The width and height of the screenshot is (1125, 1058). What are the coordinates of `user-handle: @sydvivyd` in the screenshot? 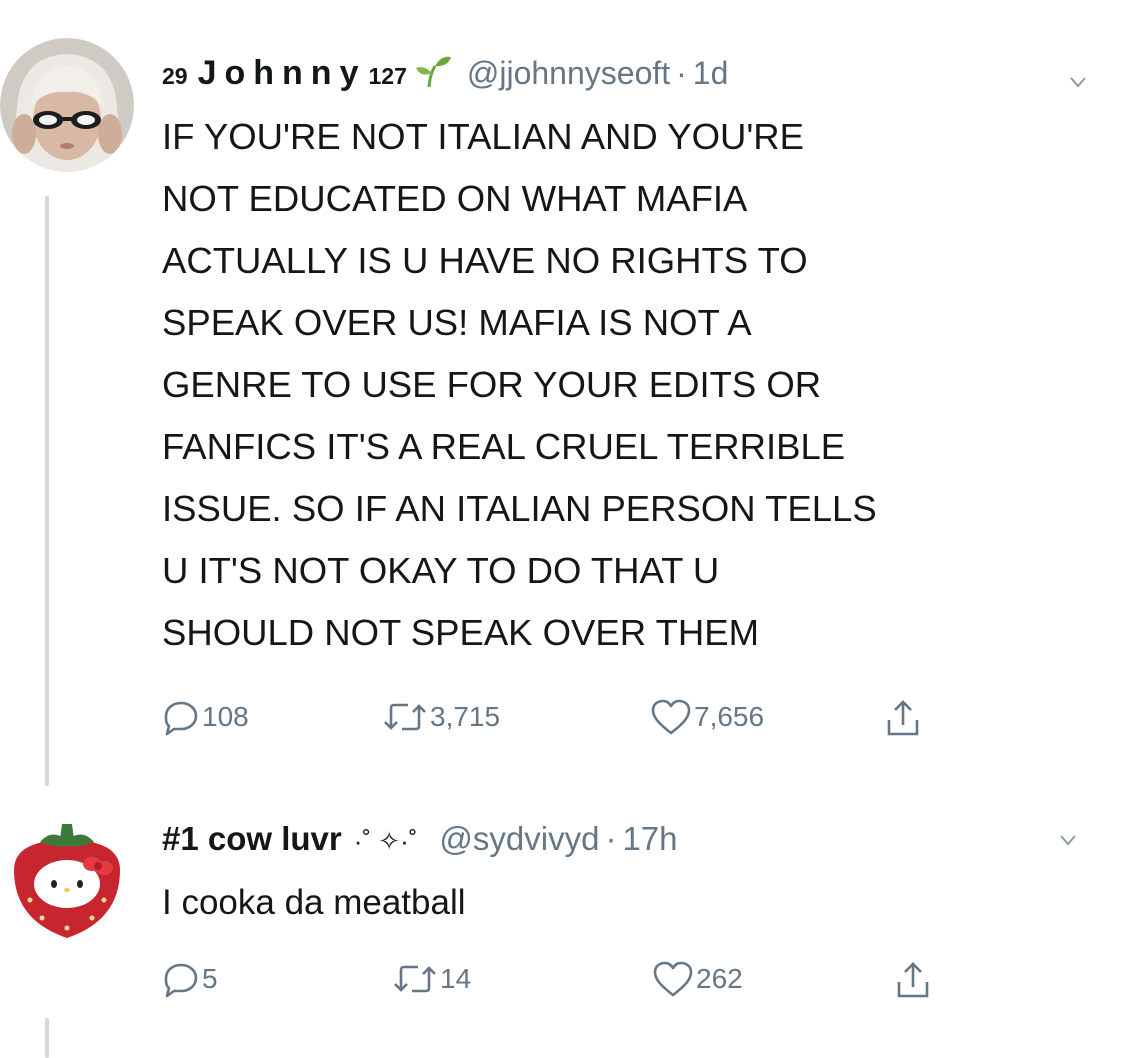 It's located at (519, 839).